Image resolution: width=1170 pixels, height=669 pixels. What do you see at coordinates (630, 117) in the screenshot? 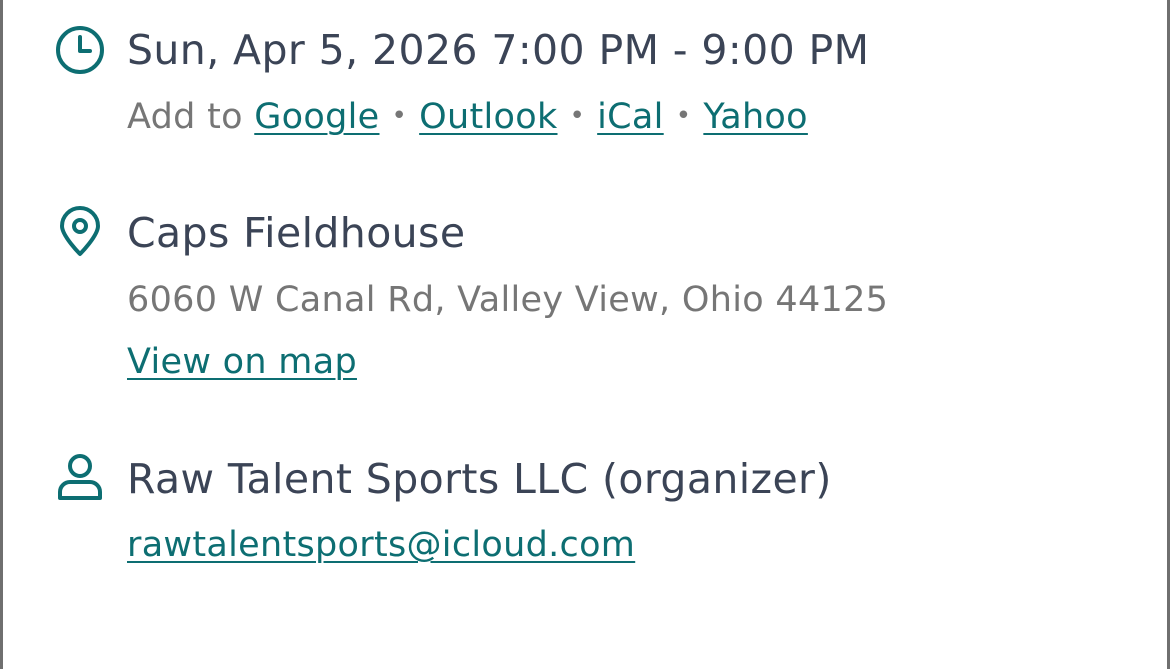
I see `ical-calendar-link: iCal` at bounding box center [630, 117].